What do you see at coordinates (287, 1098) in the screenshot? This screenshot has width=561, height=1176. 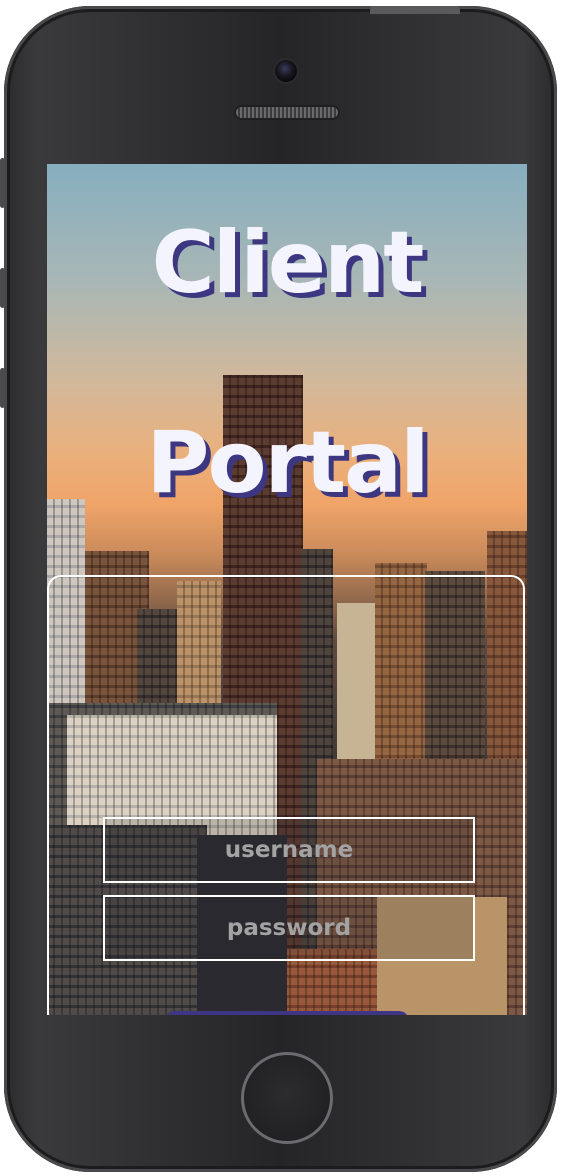 I see `home-button-icon` at bounding box center [287, 1098].